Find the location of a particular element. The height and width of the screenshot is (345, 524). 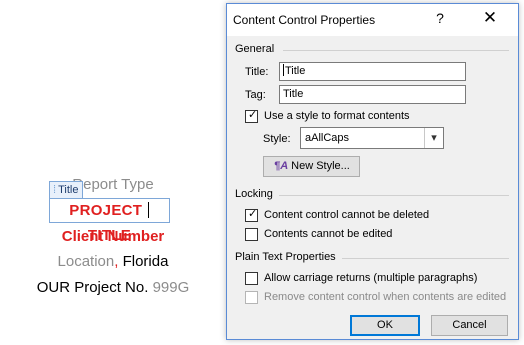

general-section-label: General is located at coordinates (255, 49).